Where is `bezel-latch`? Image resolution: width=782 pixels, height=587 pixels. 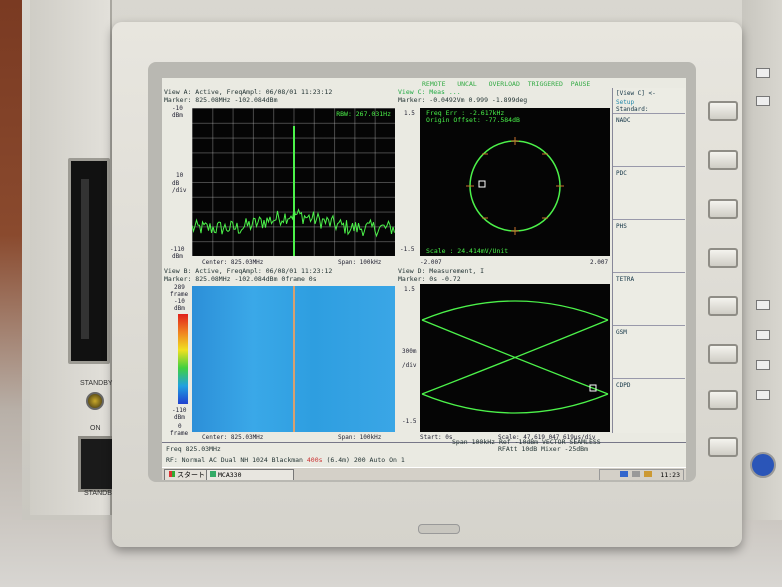 bezel-latch is located at coordinates (439, 529).